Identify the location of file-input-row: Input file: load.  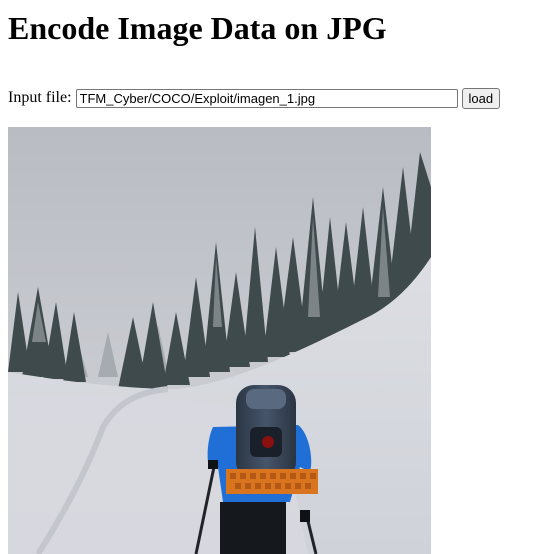
(254, 98).